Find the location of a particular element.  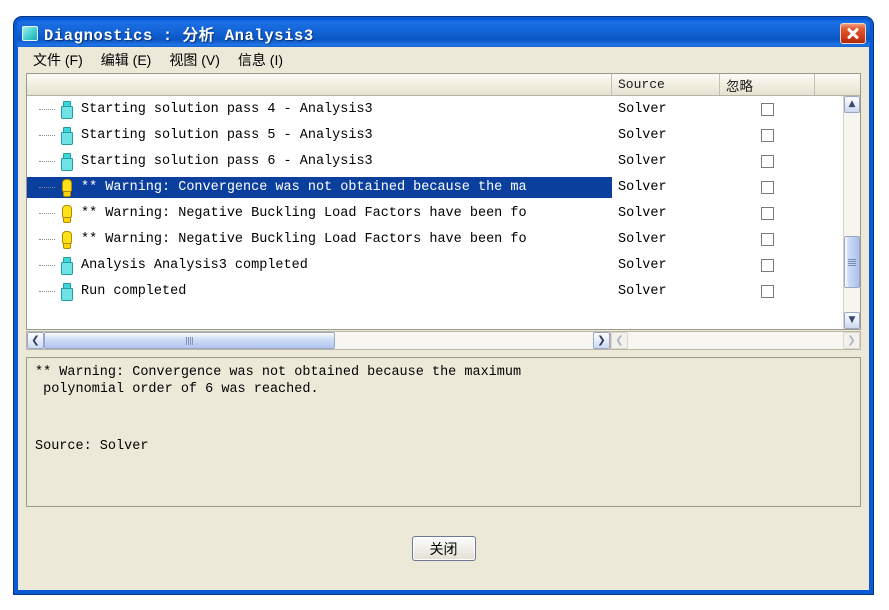

source-scroll-left-icon: ❮ is located at coordinates (619, 340).